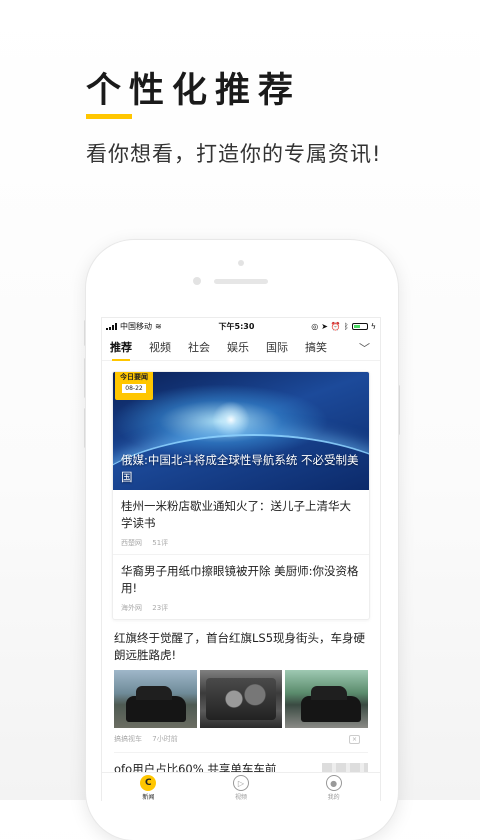 The image size is (480, 840). What do you see at coordinates (316, 347) in the screenshot?
I see `tab-funny: 搞笑` at bounding box center [316, 347].